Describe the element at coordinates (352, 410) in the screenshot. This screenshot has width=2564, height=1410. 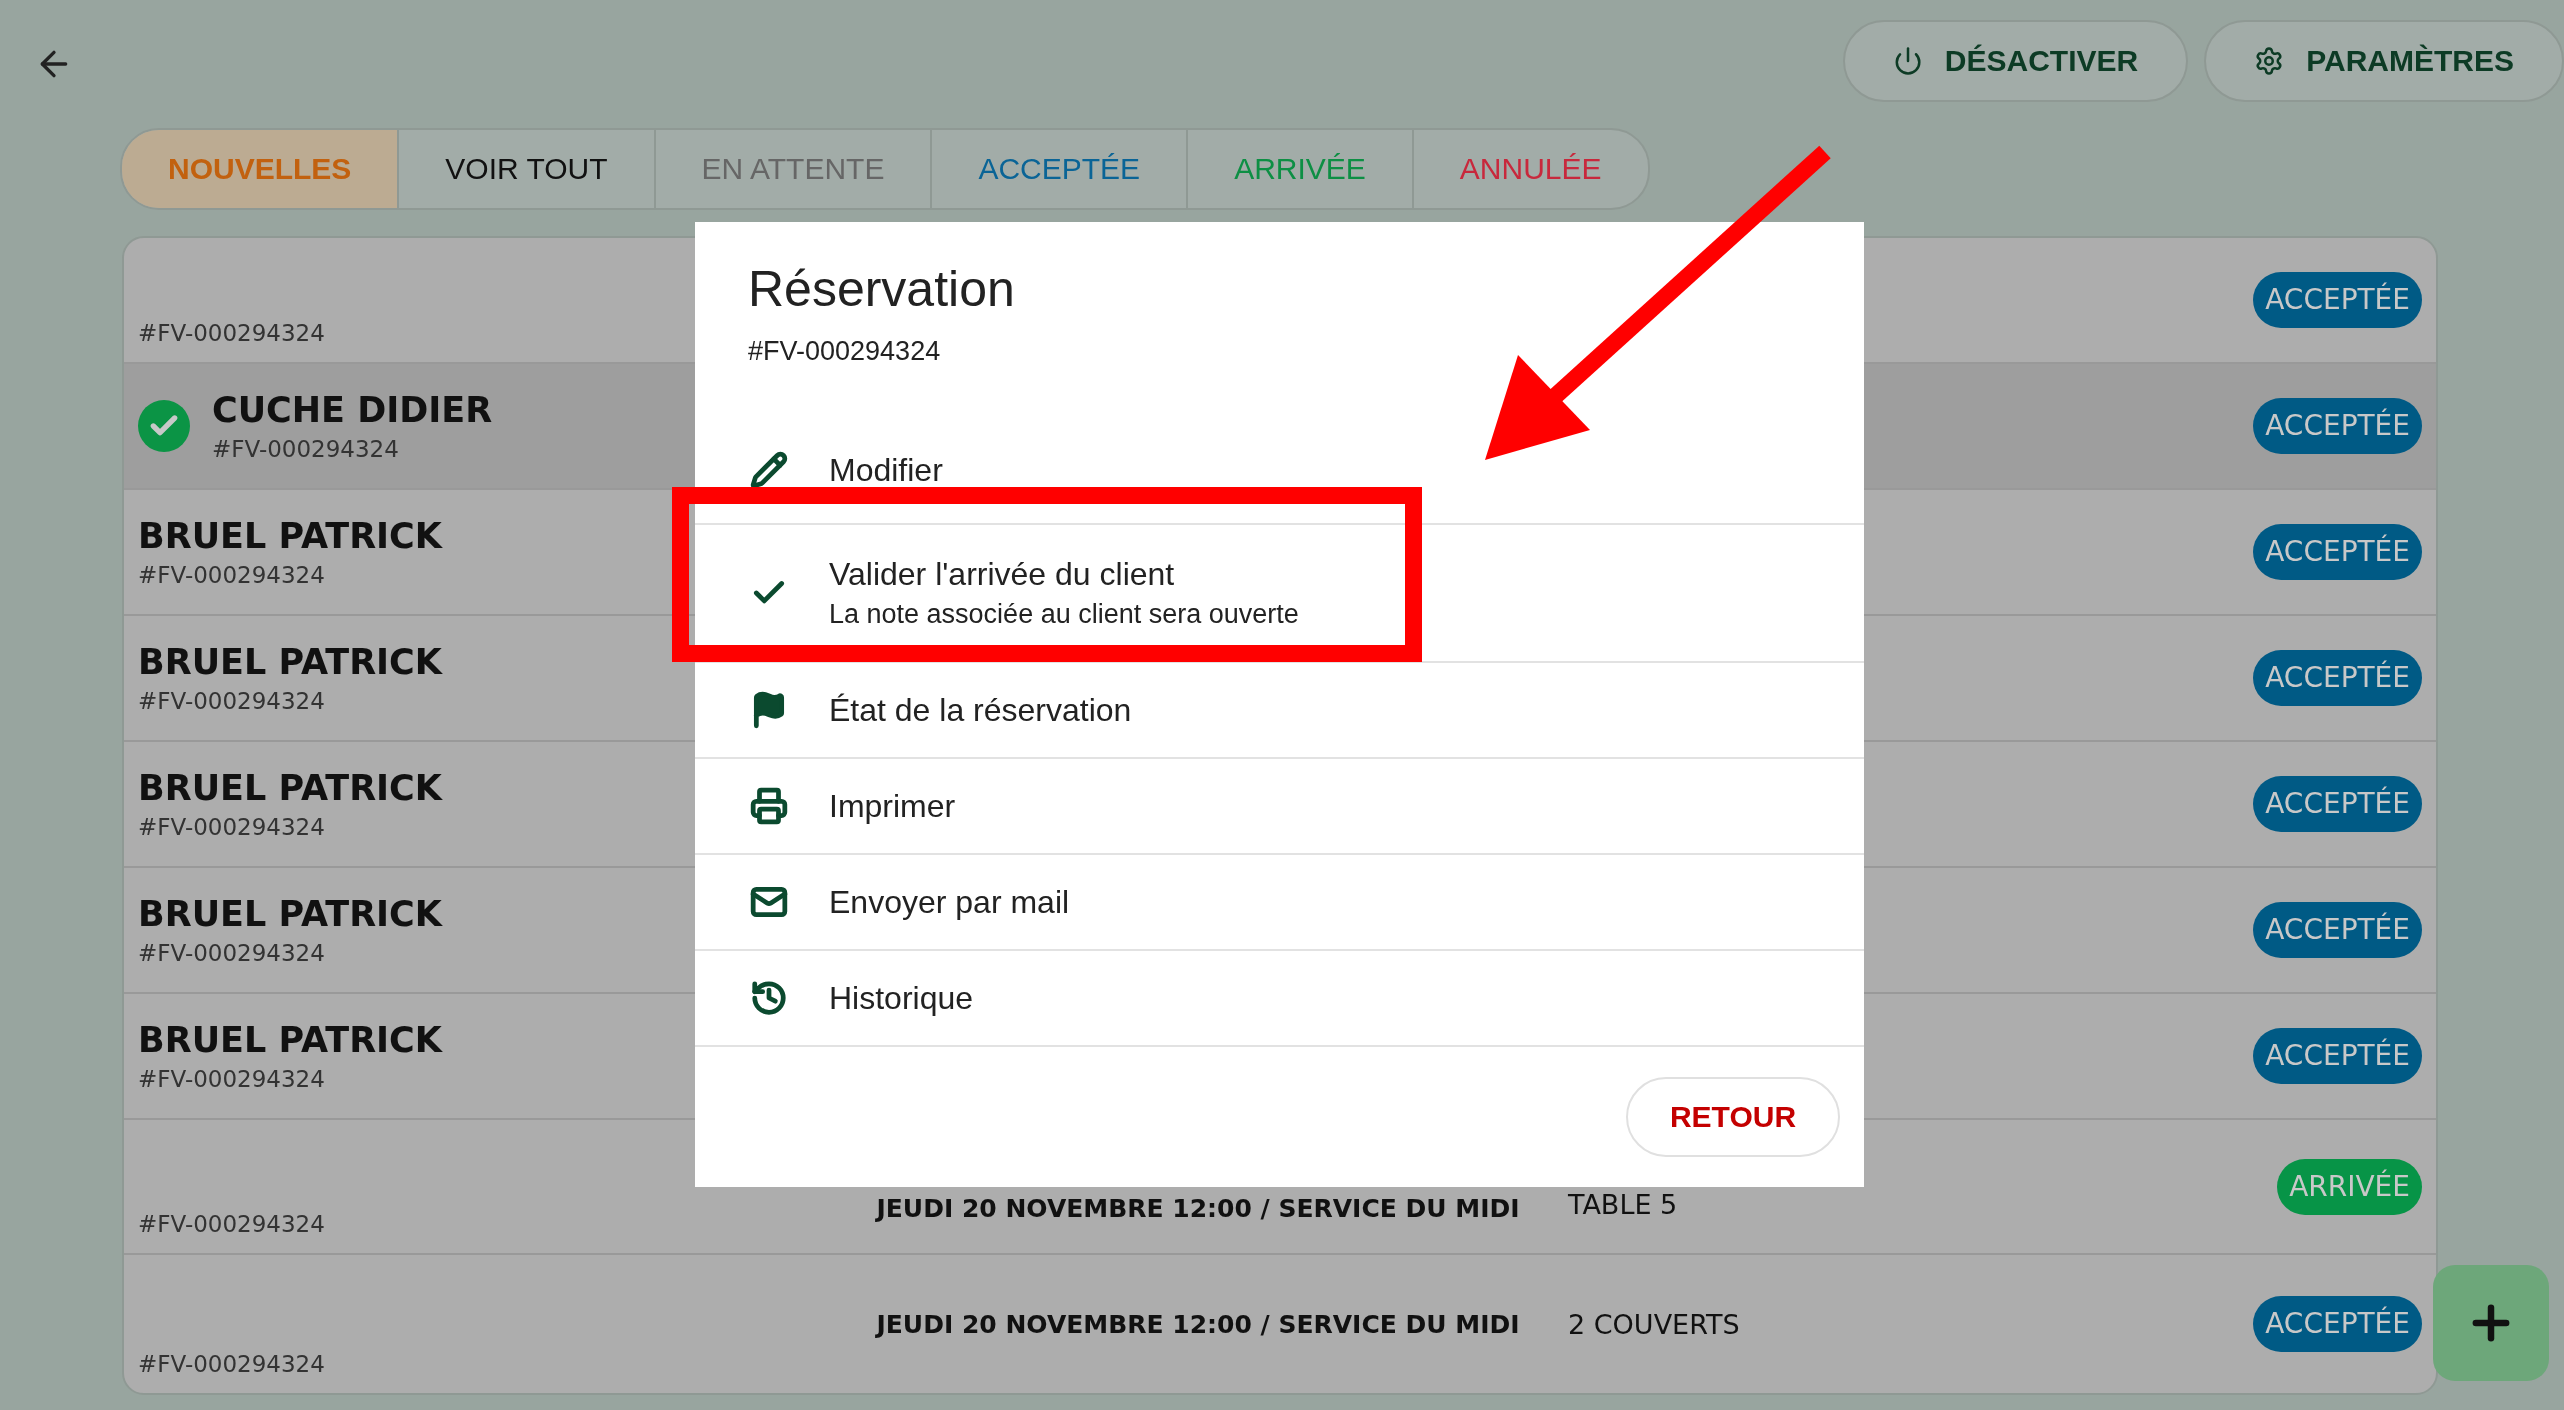
I see `client-name: CUCHE DIDIER` at that location.